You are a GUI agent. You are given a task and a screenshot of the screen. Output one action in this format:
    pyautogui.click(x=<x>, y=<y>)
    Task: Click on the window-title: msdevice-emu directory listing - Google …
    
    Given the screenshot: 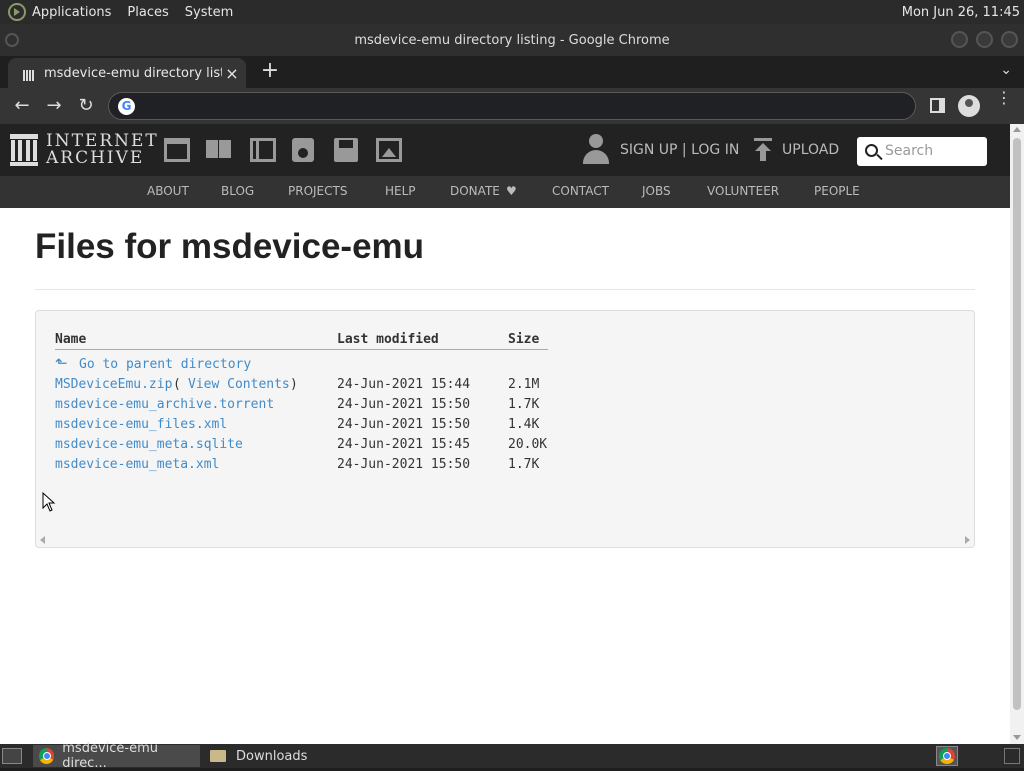 What is the action you would take?
    pyautogui.click(x=512, y=40)
    